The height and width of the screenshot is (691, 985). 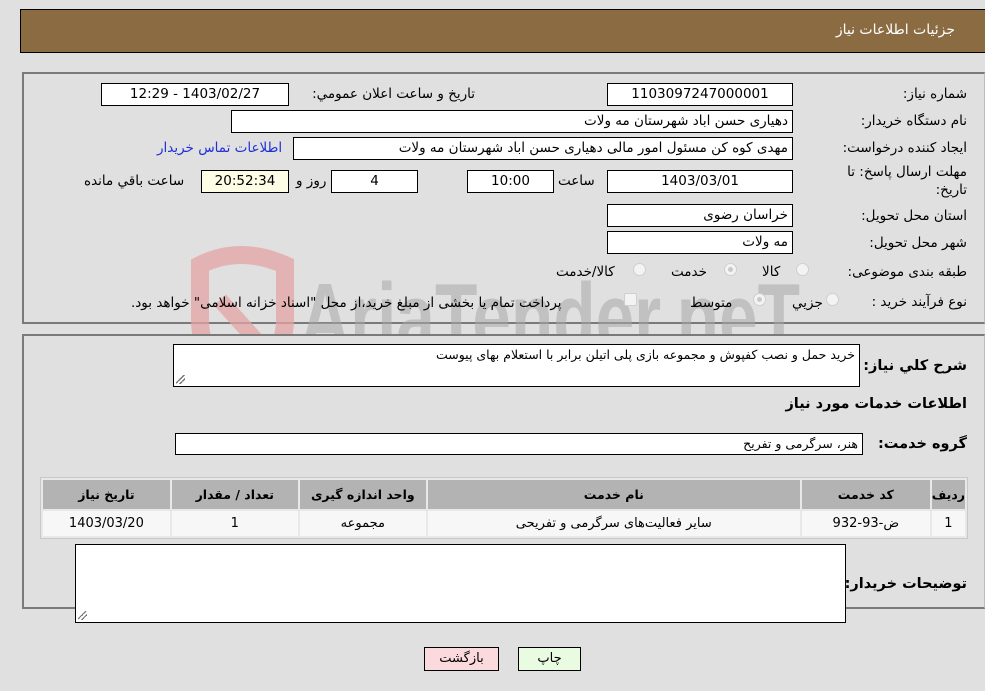 What do you see at coordinates (510, 181) in the screenshot?
I see `deadline-time-field: 10:00` at bounding box center [510, 181].